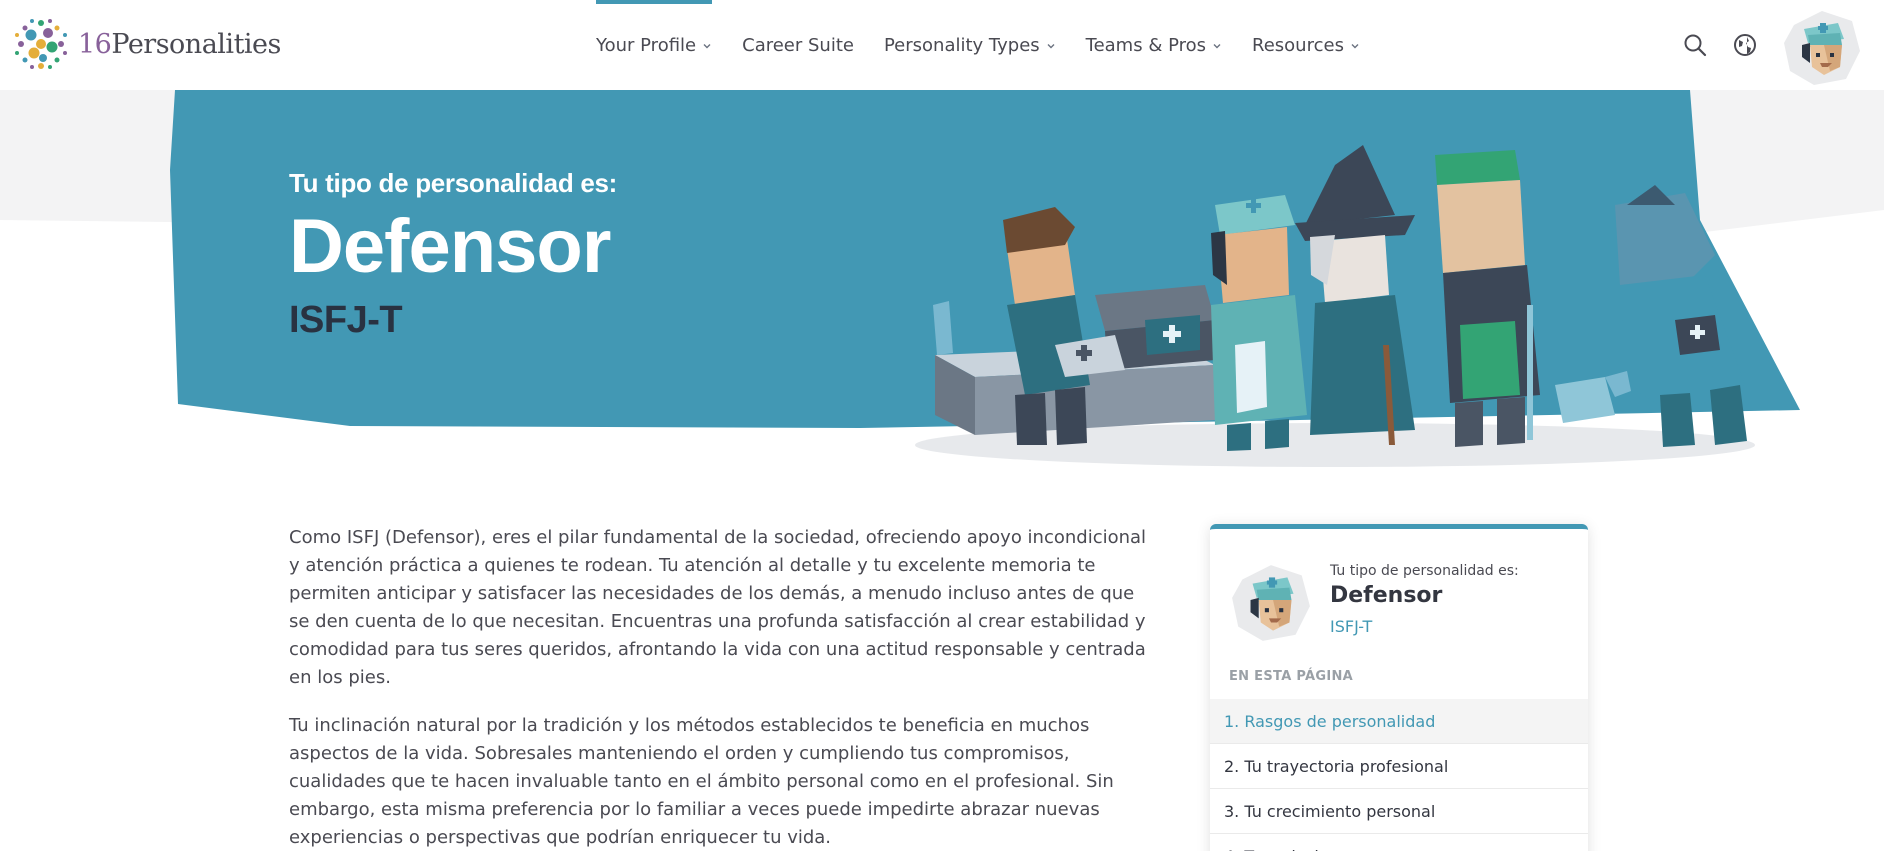 This screenshot has height=851, width=1884. I want to click on user-avatar, so click(1822, 47).